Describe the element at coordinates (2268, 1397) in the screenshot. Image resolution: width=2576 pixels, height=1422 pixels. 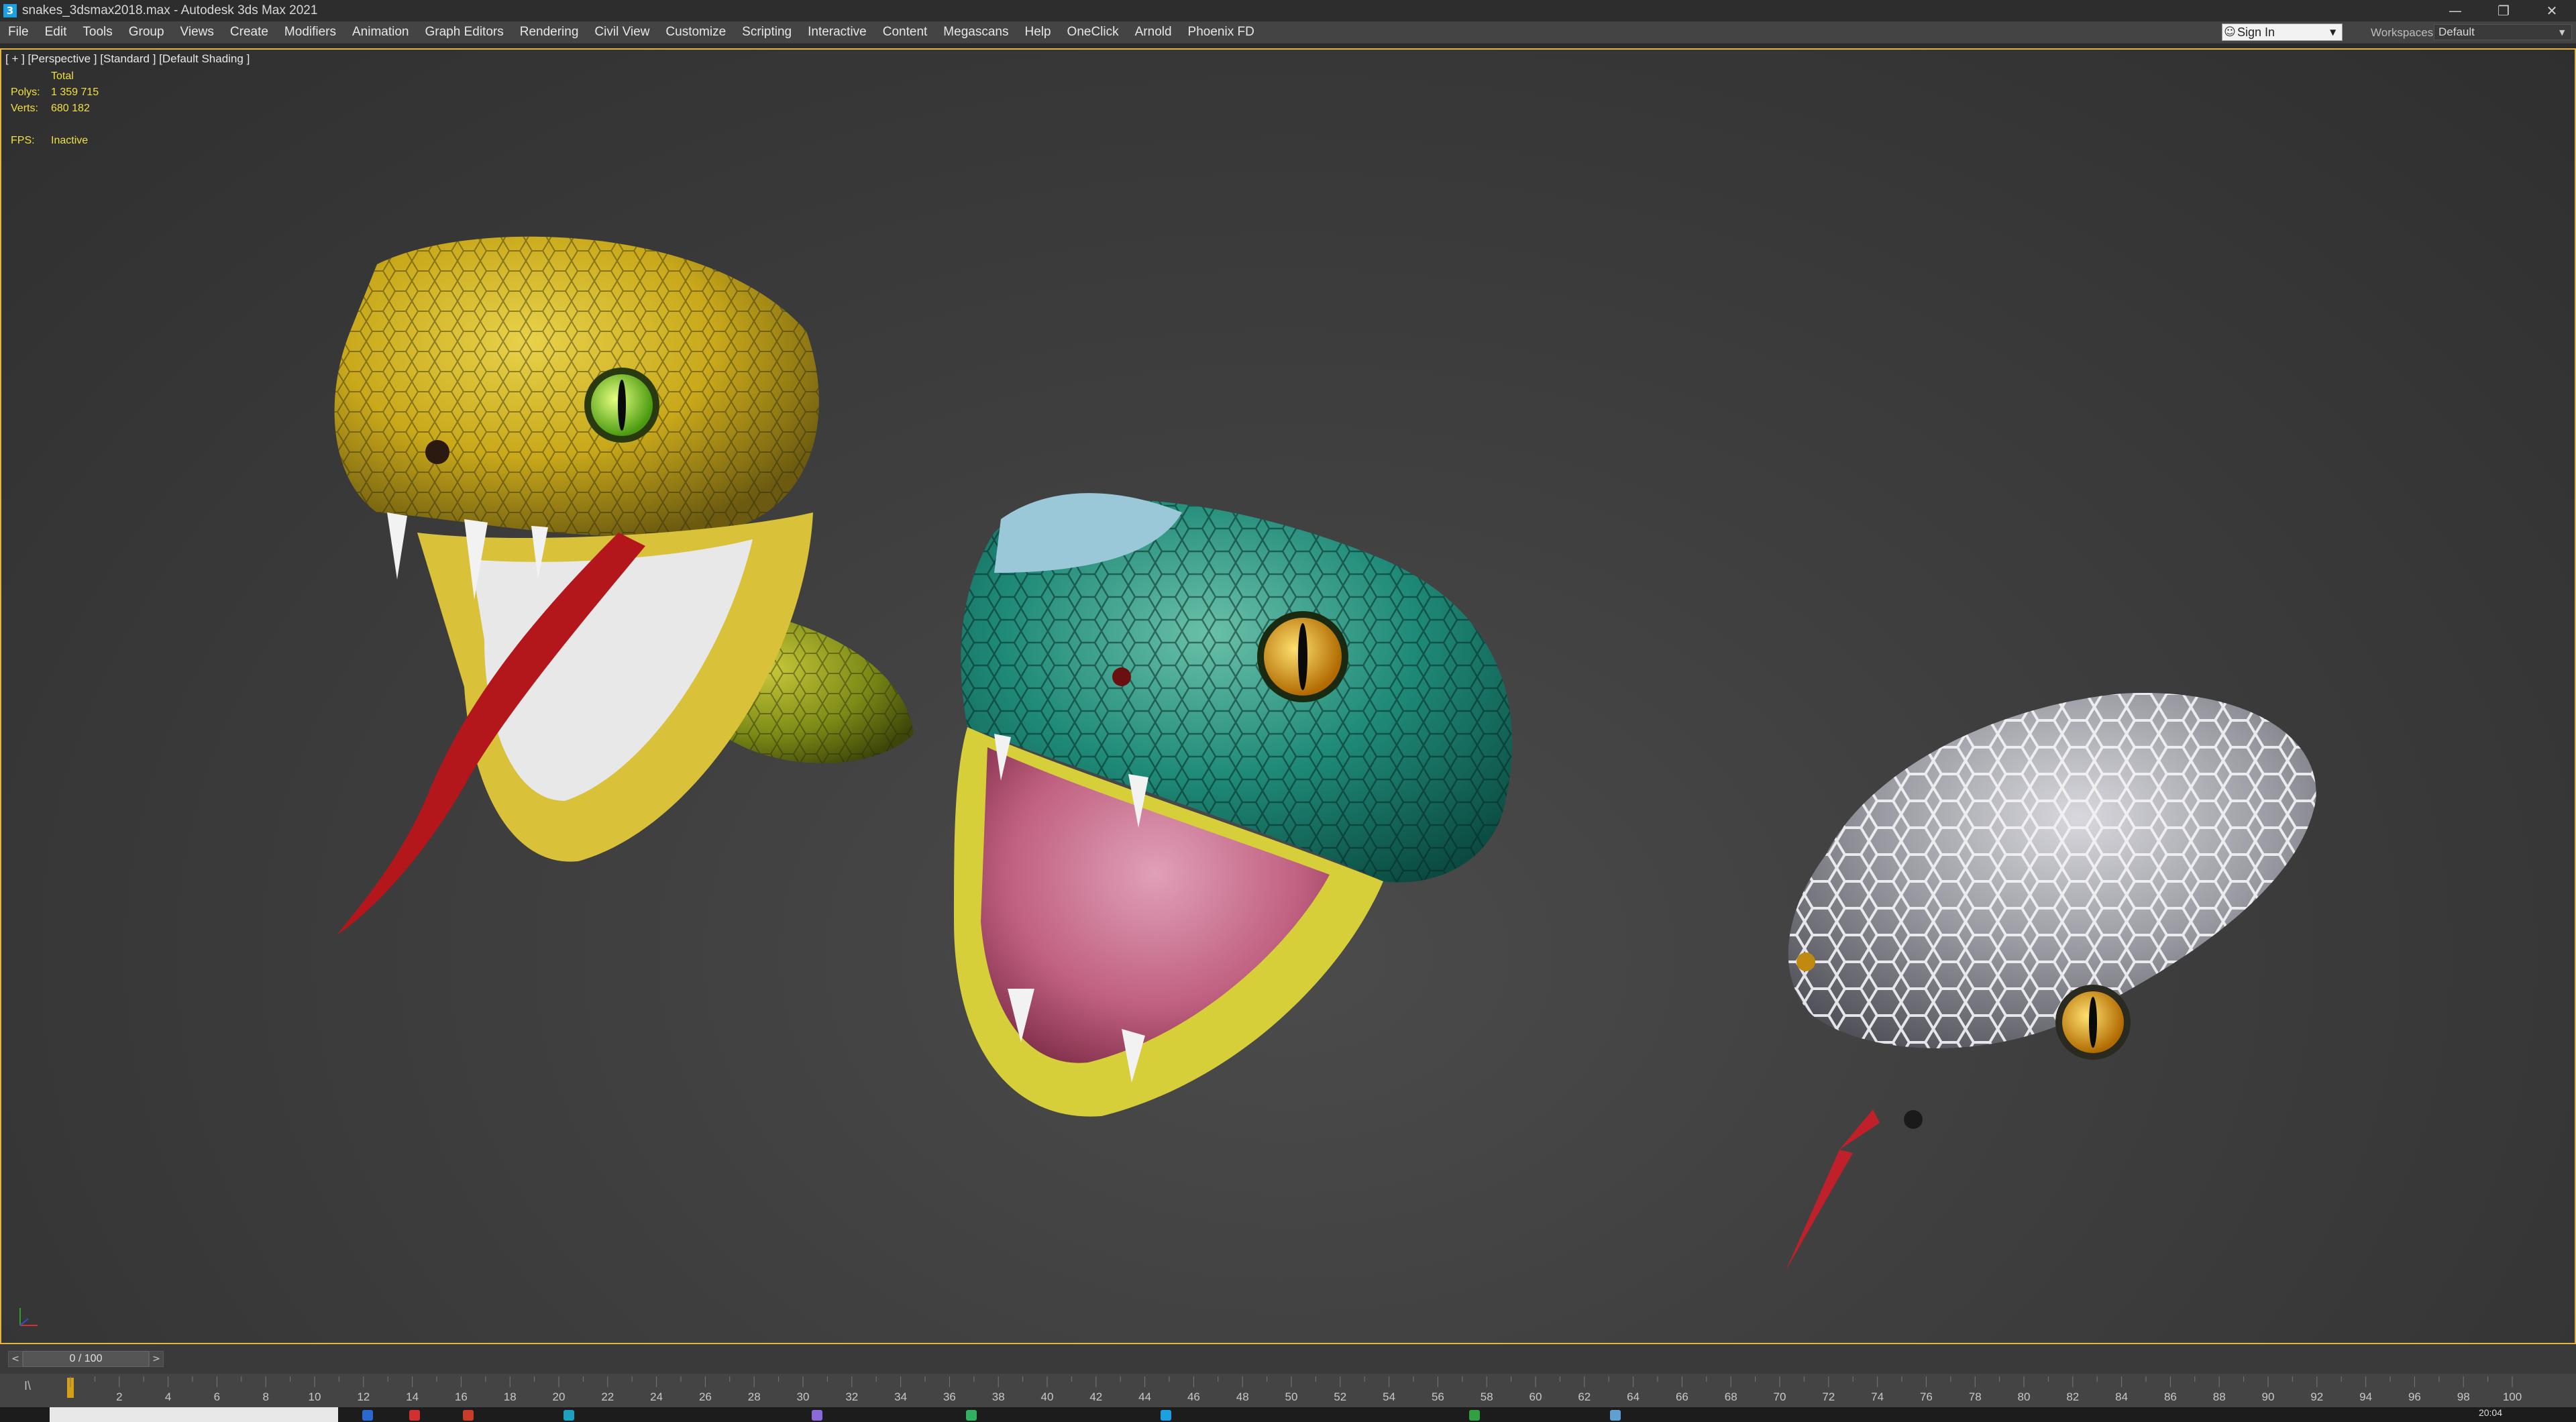
I see `ruler-tick-label: 90` at that location.